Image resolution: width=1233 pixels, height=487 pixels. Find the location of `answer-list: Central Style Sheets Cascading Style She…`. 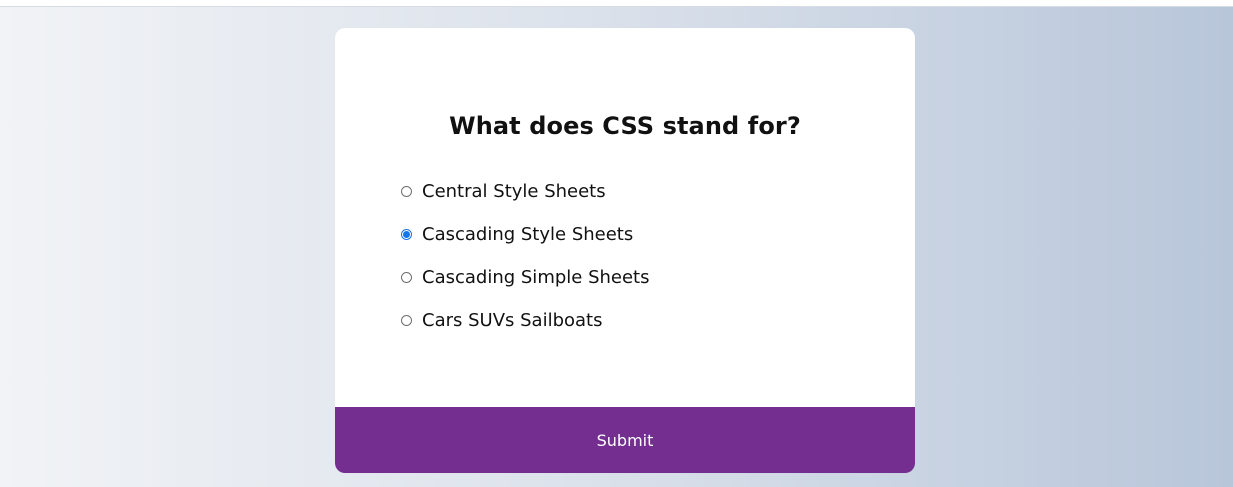

answer-list: Central Style Sheets Cascading Style She… is located at coordinates (631, 256).